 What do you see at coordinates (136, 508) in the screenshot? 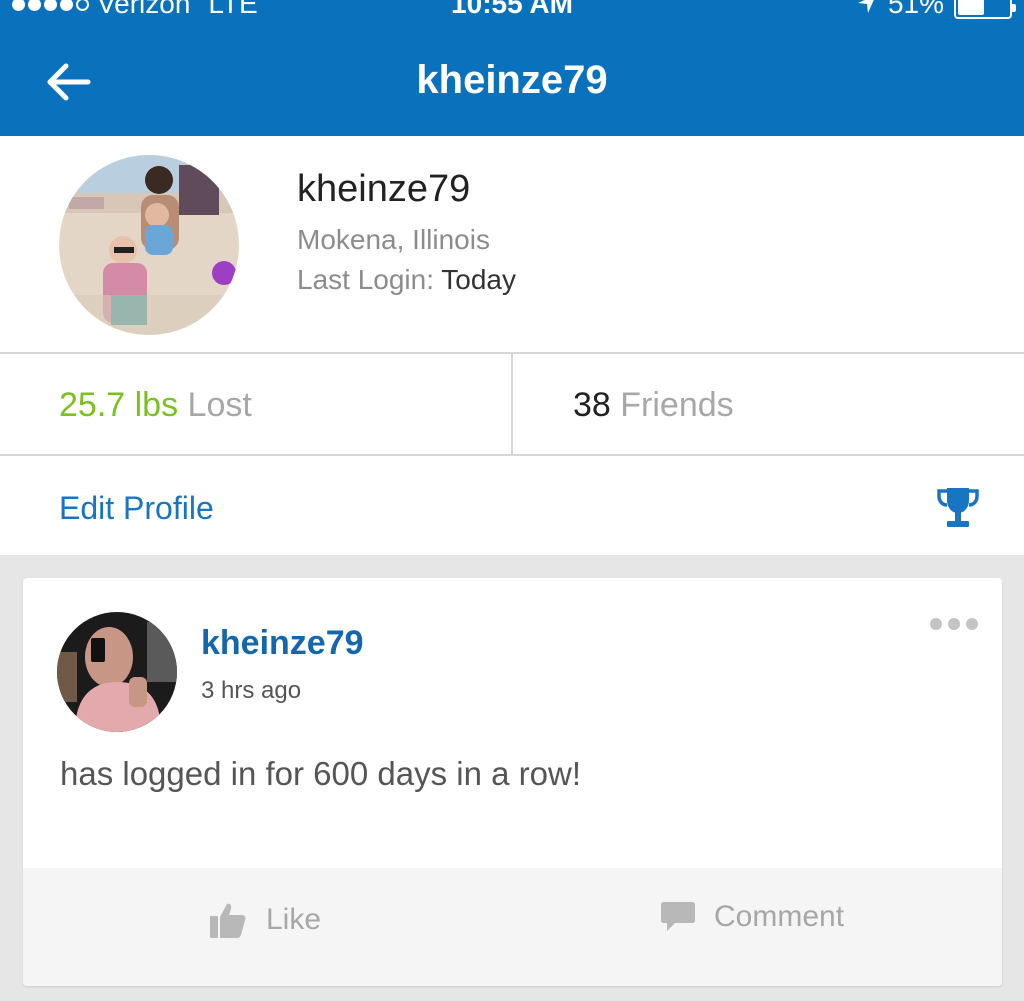
I see `edit-profile-link: Edit Profile` at bounding box center [136, 508].